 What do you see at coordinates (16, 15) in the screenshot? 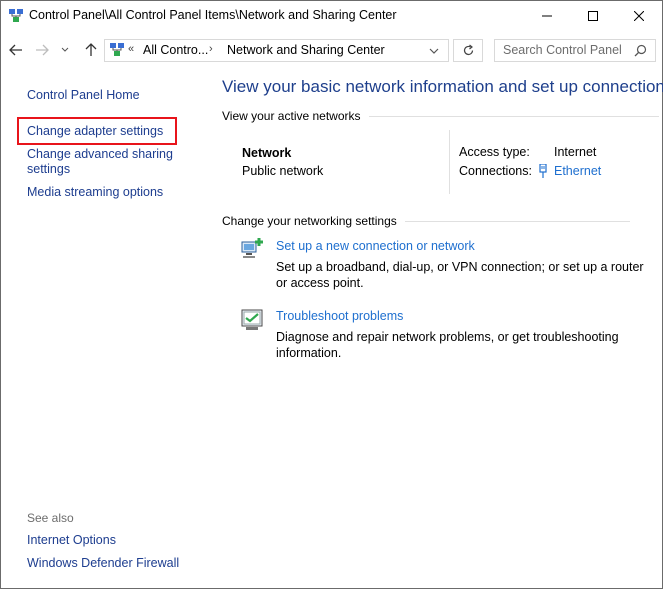
I see `network-center-icon` at bounding box center [16, 15].